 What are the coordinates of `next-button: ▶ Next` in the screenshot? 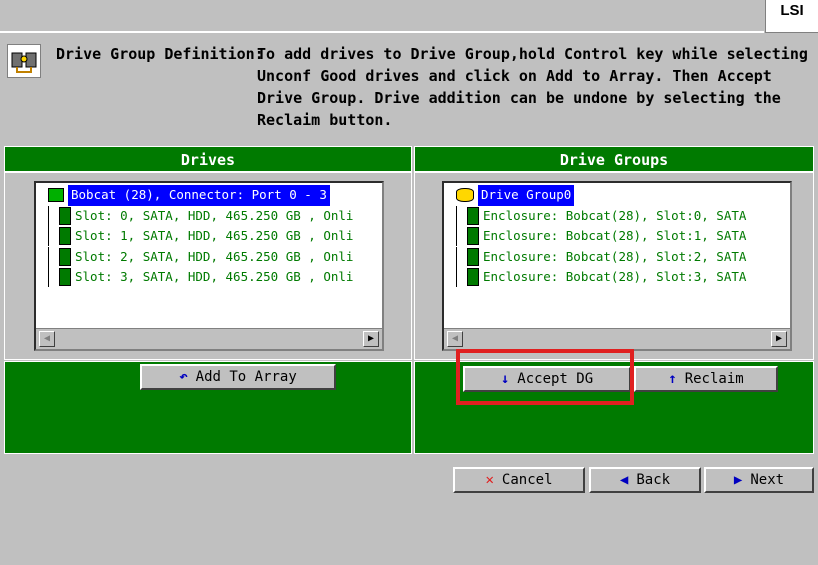 It's located at (759, 480).